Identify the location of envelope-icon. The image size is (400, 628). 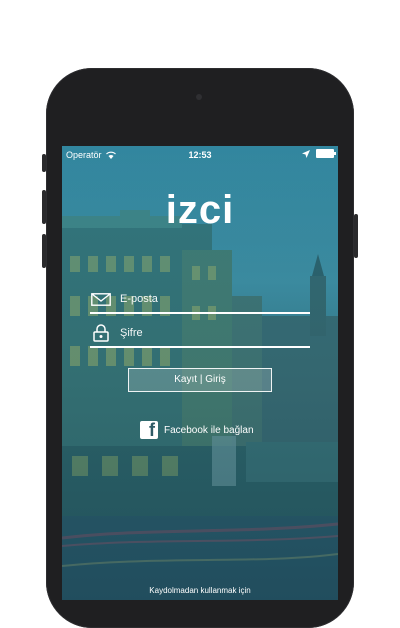
(101, 299).